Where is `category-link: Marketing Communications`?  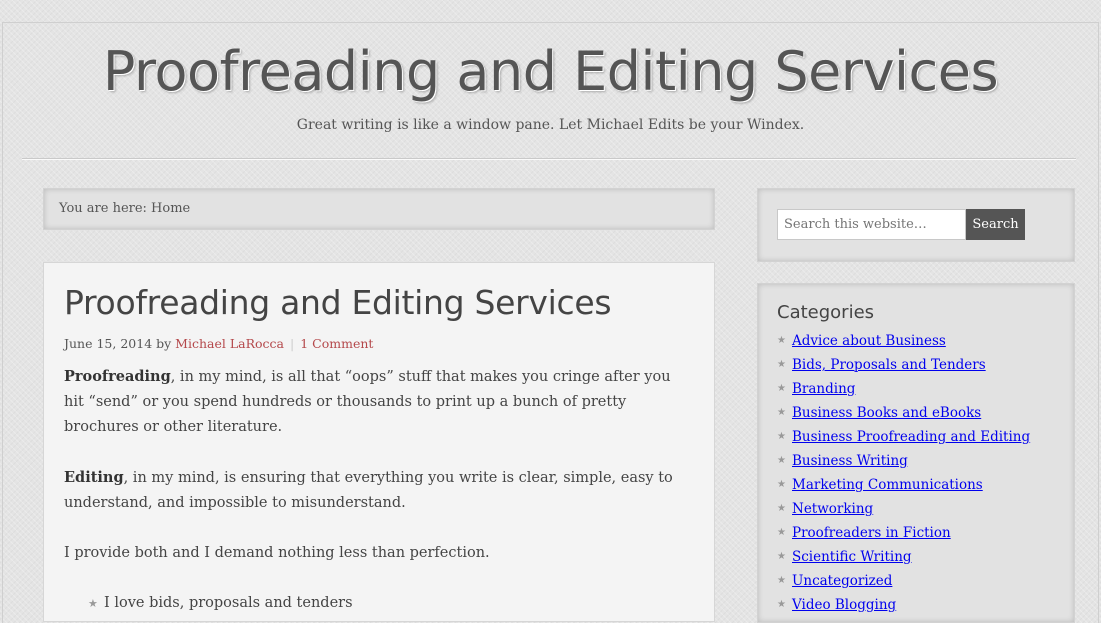
category-link: Marketing Communications is located at coordinates (887, 485).